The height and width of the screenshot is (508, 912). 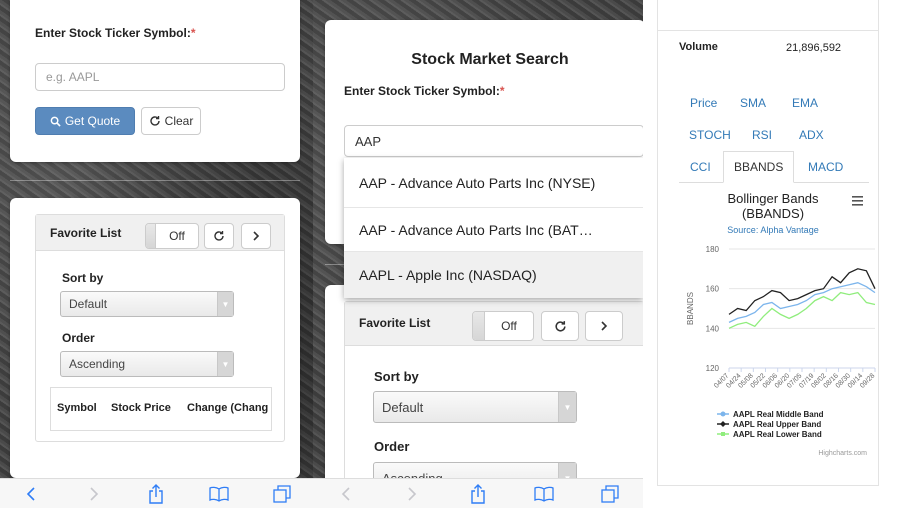 What do you see at coordinates (753, 103) in the screenshot?
I see `tab-sma: SMA` at bounding box center [753, 103].